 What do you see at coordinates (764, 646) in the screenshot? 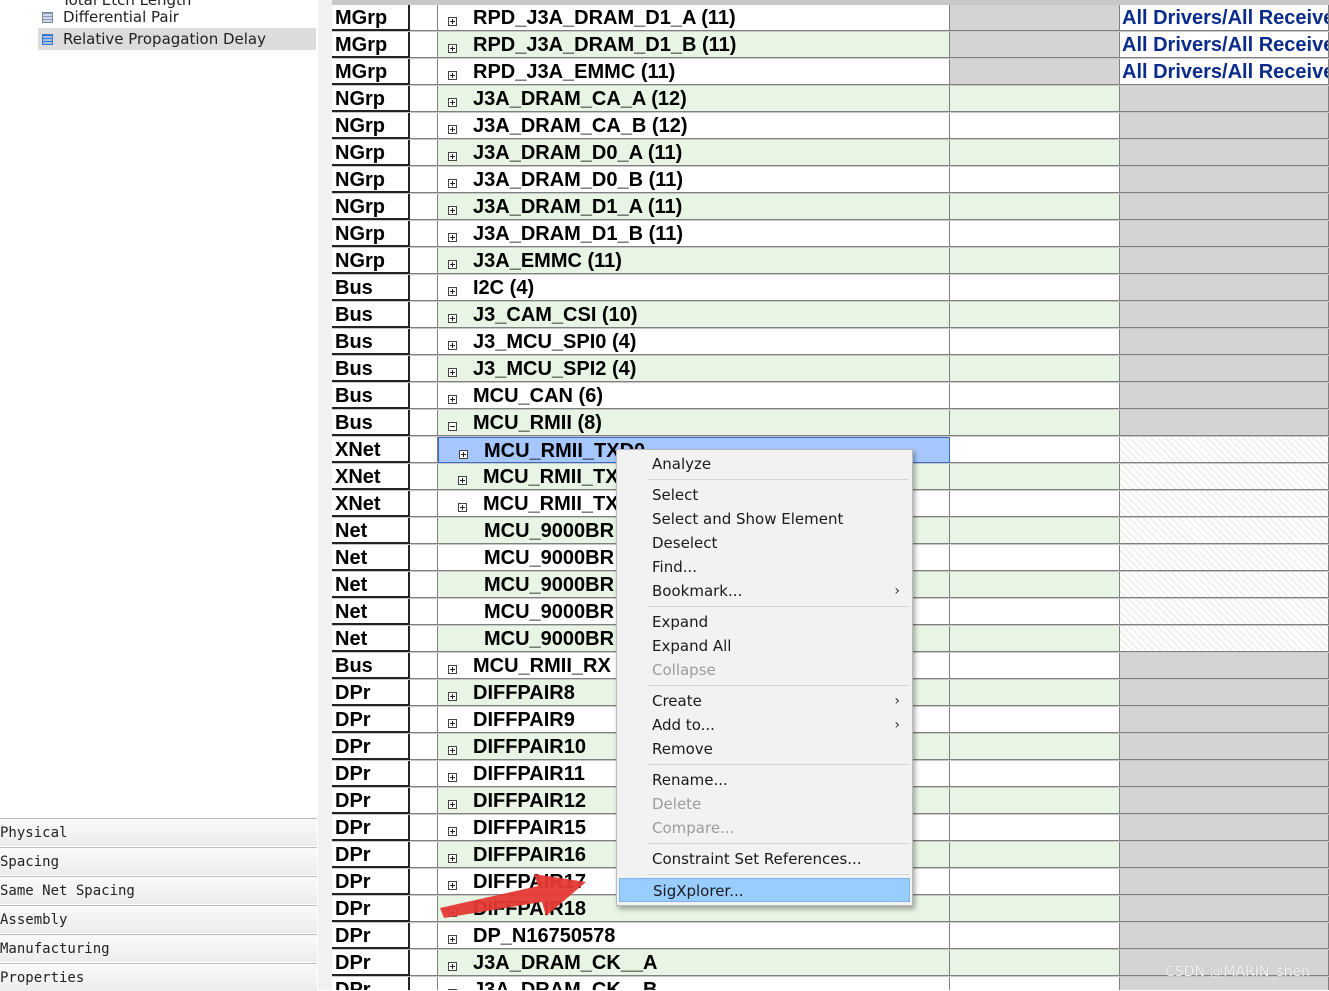
I see `menu-item-expand-all: Expand All` at bounding box center [764, 646].